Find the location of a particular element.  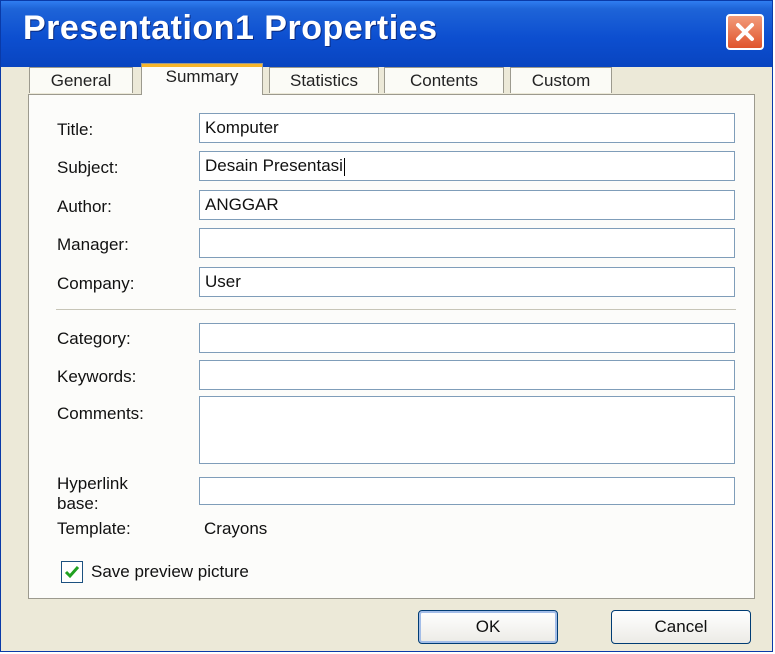

ok-button: OK is located at coordinates (488, 627).